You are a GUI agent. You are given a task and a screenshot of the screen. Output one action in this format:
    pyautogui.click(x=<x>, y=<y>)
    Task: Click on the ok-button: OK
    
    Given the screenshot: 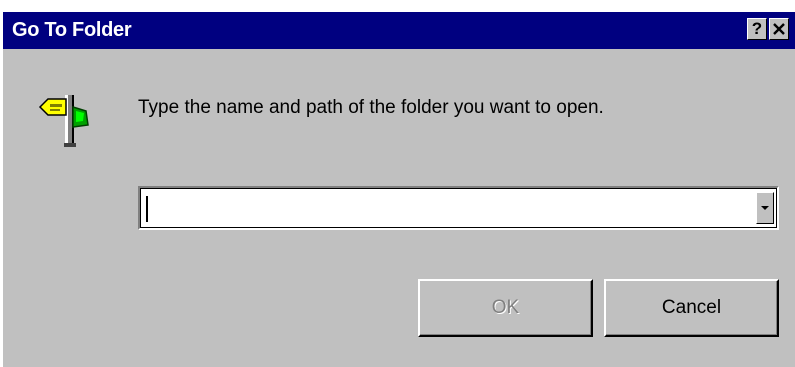 What is the action you would take?
    pyautogui.click(x=505, y=308)
    